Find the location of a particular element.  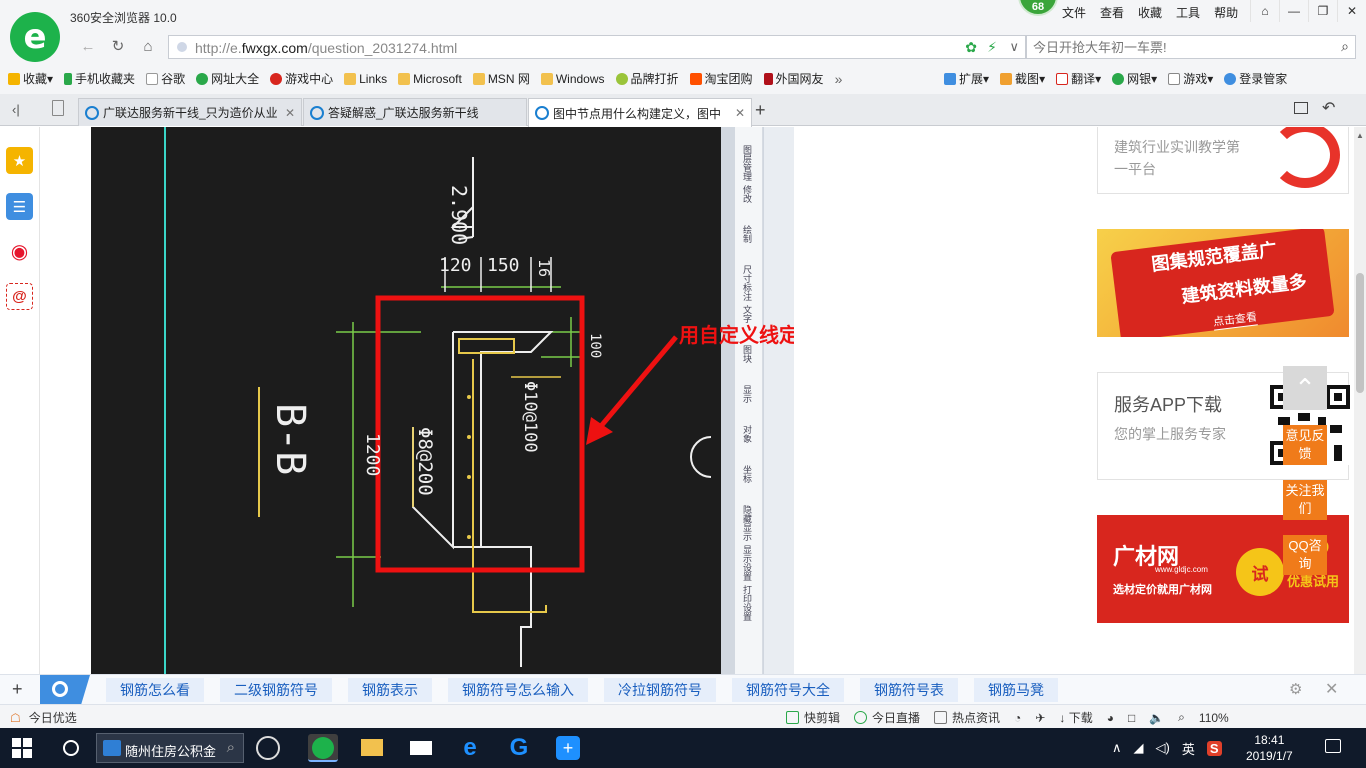

taskbar-search: 随州住房公积金 ⌕ is located at coordinates (170, 748).